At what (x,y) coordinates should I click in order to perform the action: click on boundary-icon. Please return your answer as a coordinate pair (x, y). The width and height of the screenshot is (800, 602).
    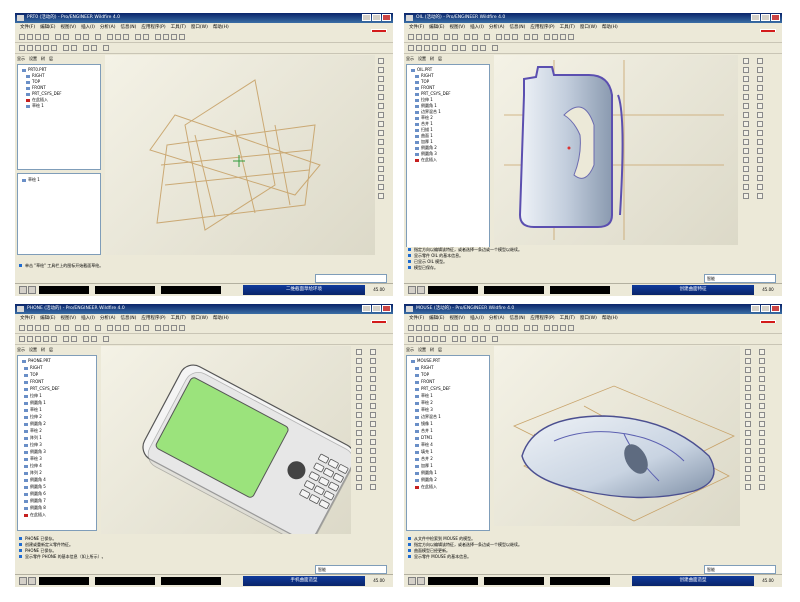
    Looking at the image, I should click on (746, 151).